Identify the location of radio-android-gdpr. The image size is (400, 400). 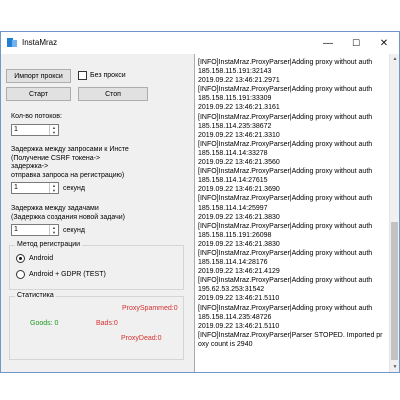
(20, 274).